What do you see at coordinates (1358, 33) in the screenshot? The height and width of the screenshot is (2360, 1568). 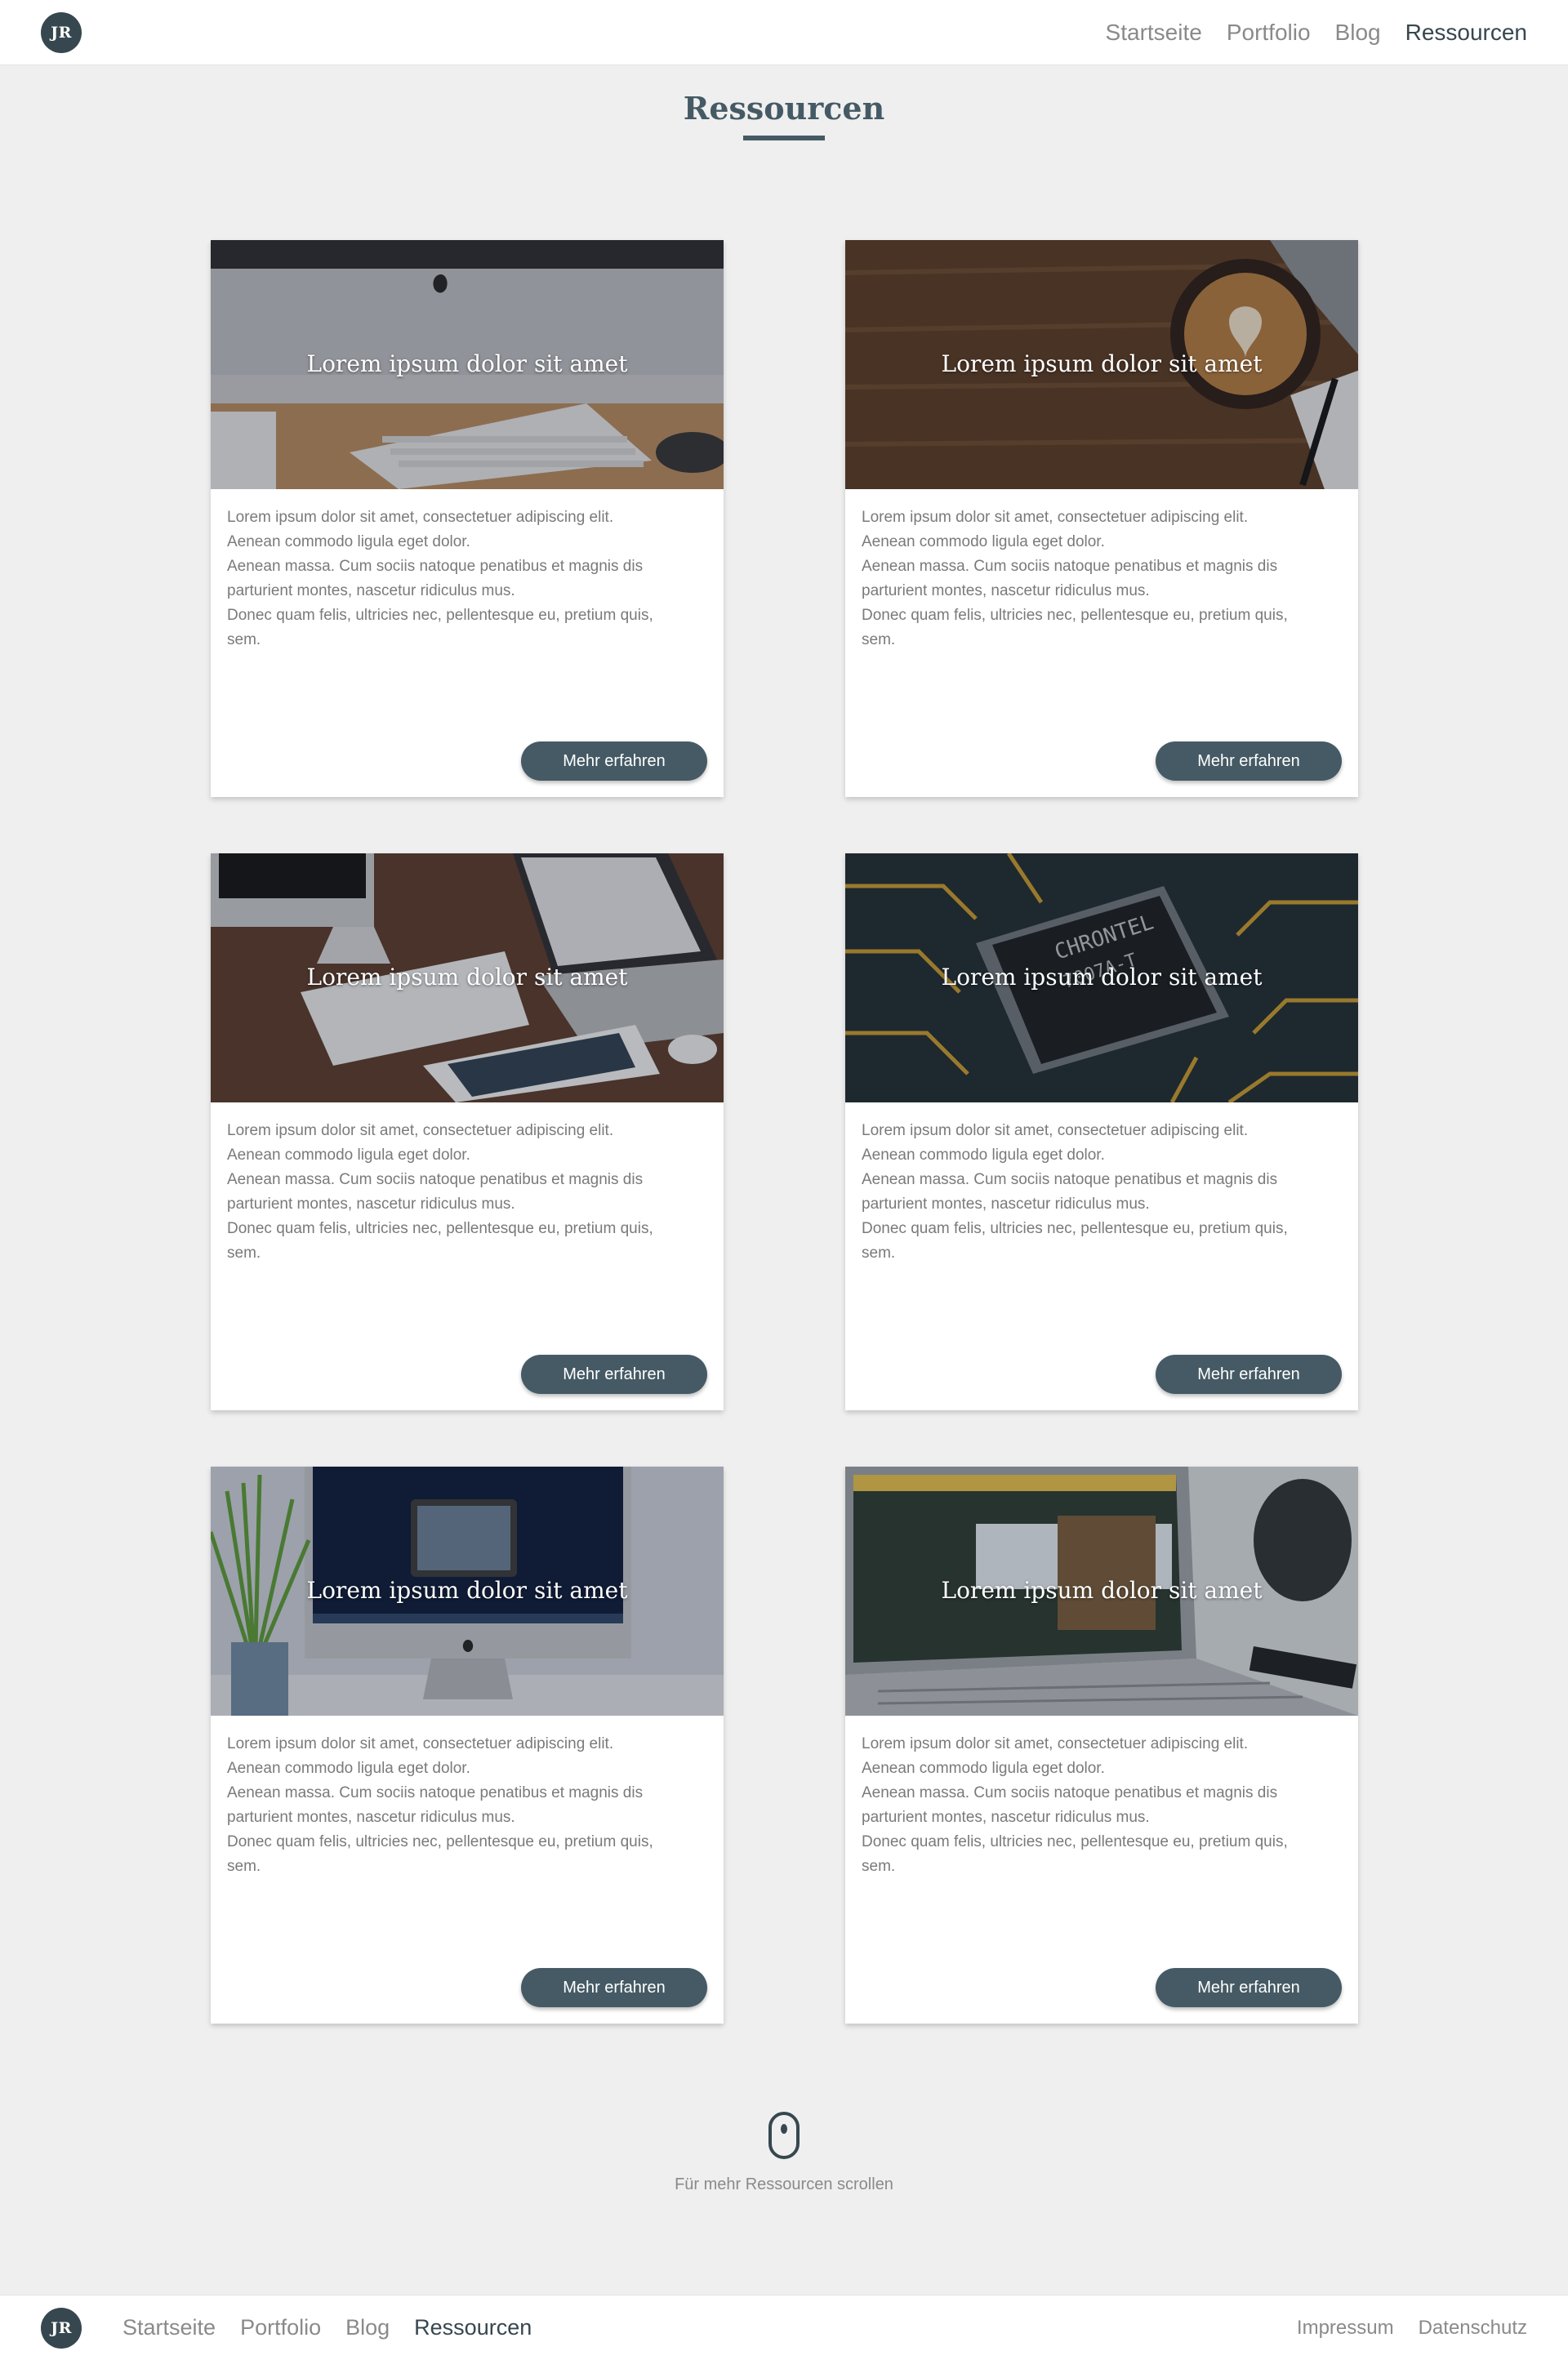 I see `nav-item-blog: Blog` at bounding box center [1358, 33].